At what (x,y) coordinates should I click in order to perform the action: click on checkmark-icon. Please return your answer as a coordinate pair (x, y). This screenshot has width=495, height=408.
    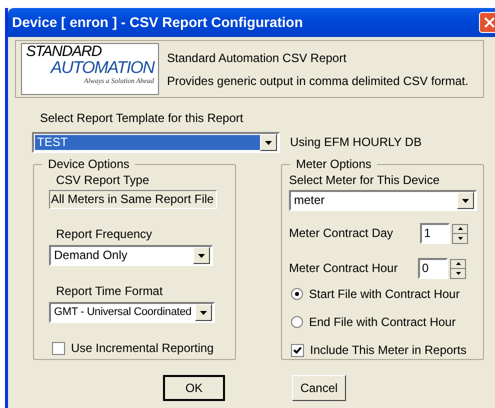
    Looking at the image, I should click on (297, 350).